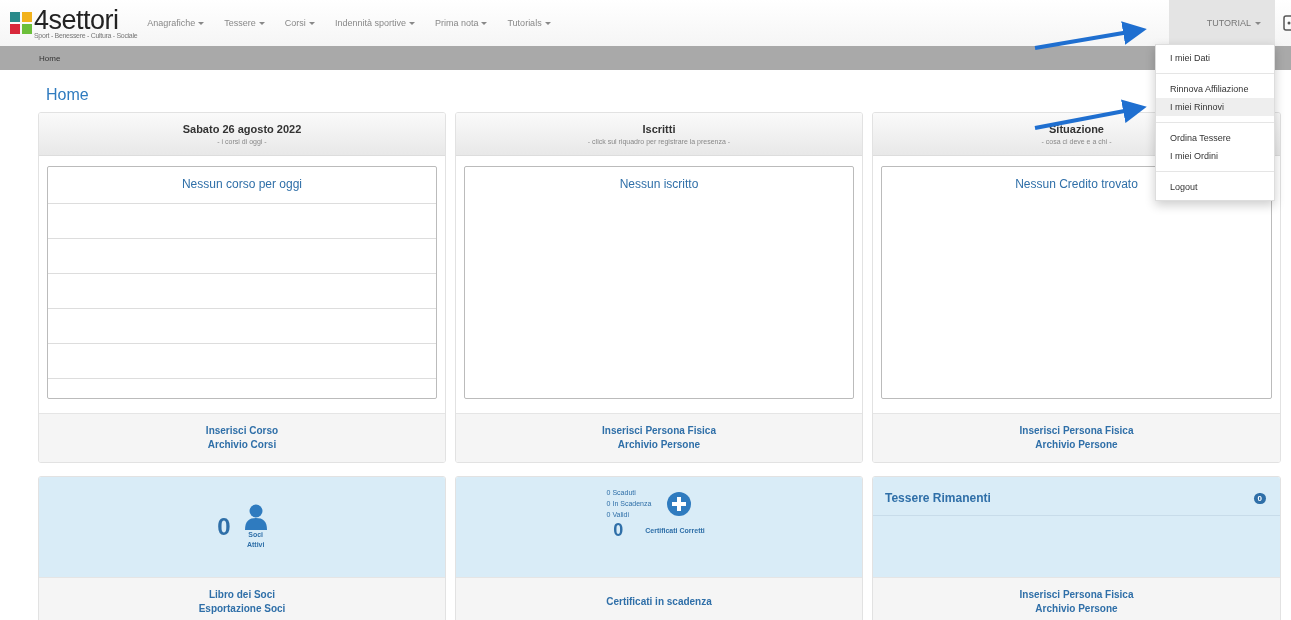 The width and height of the screenshot is (1291, 620). What do you see at coordinates (938, 498) in the screenshot?
I see `panel-title: Tessere Rimanenti` at bounding box center [938, 498].